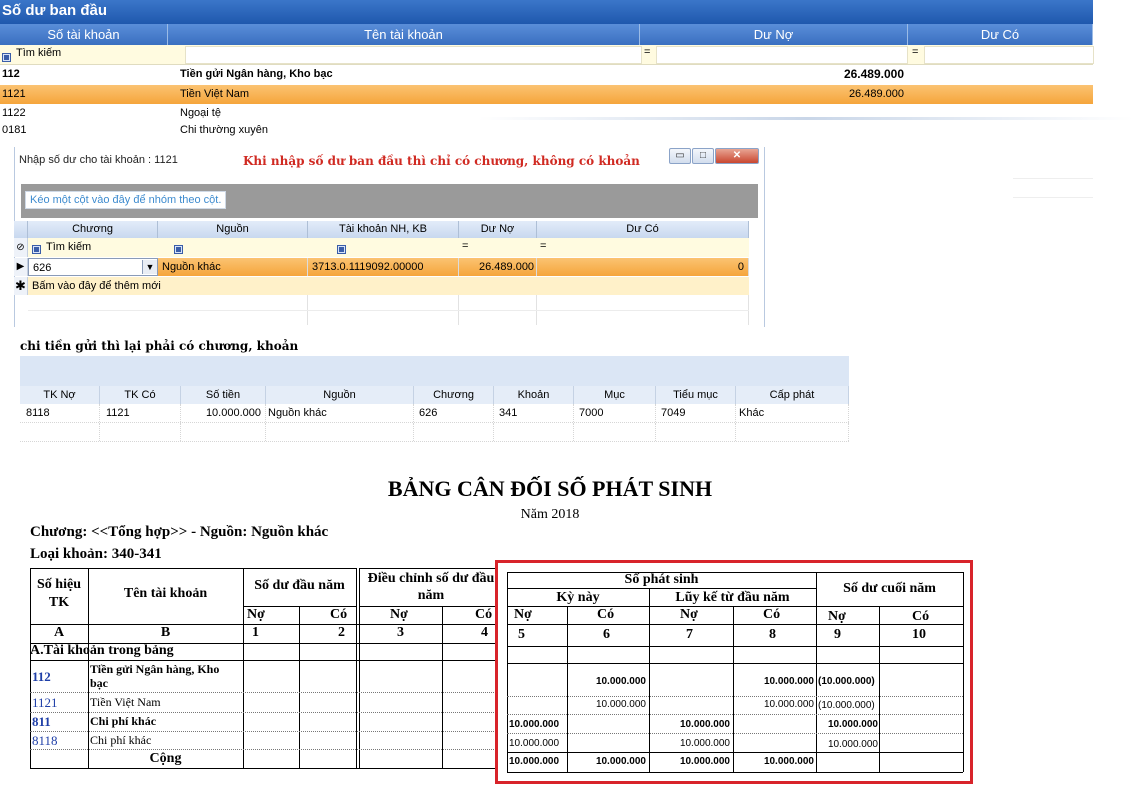 The height and width of the screenshot is (791, 1133). What do you see at coordinates (102, 650) in the screenshot?
I see `section-a-label: A.Tài khoản trong bảng` at bounding box center [102, 650].